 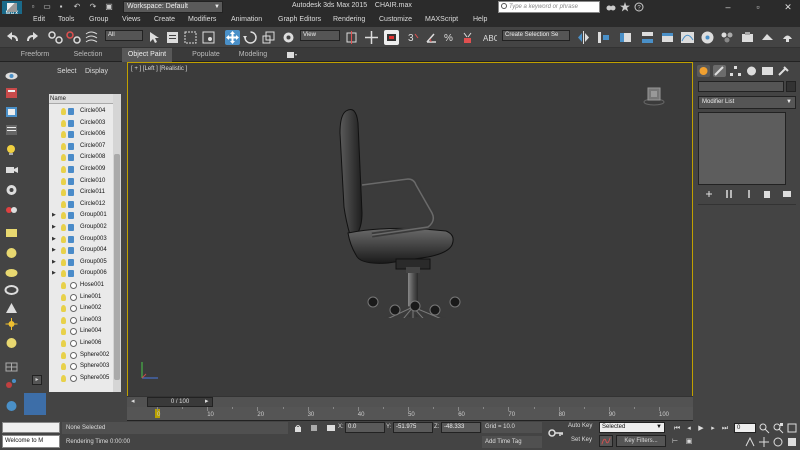 What do you see at coordinates (84, 158) in the screenshot?
I see `list-item: Circle008` at bounding box center [84, 158].